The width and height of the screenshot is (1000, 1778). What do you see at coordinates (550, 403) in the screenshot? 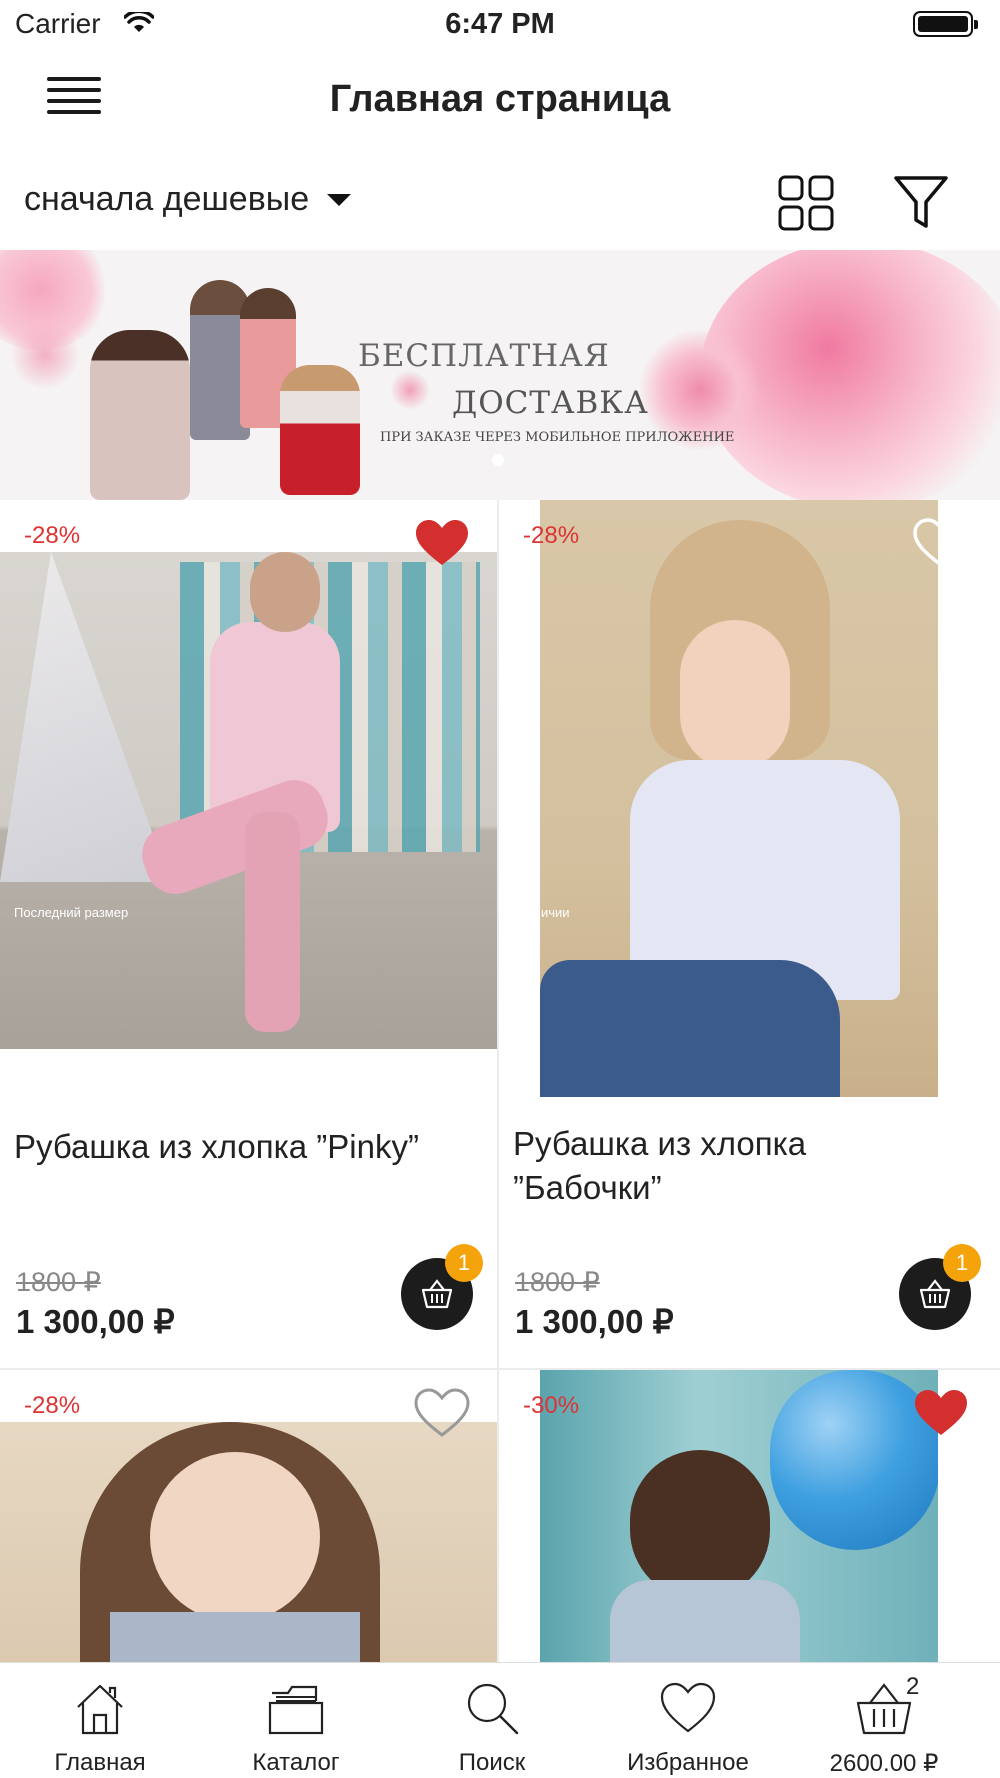
I see `banner-headline-line2: ДОСТАВКА` at bounding box center [550, 403].